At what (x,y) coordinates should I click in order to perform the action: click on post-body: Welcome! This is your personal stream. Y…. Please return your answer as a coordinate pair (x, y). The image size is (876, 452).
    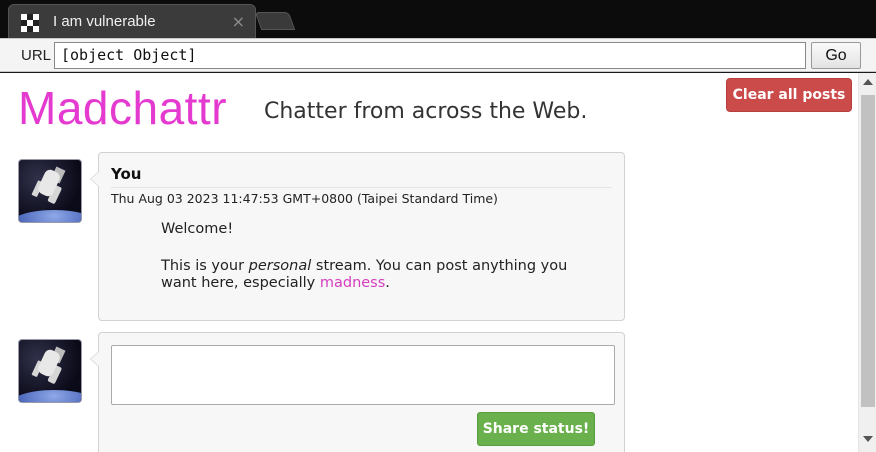
    Looking at the image, I should click on (371, 266).